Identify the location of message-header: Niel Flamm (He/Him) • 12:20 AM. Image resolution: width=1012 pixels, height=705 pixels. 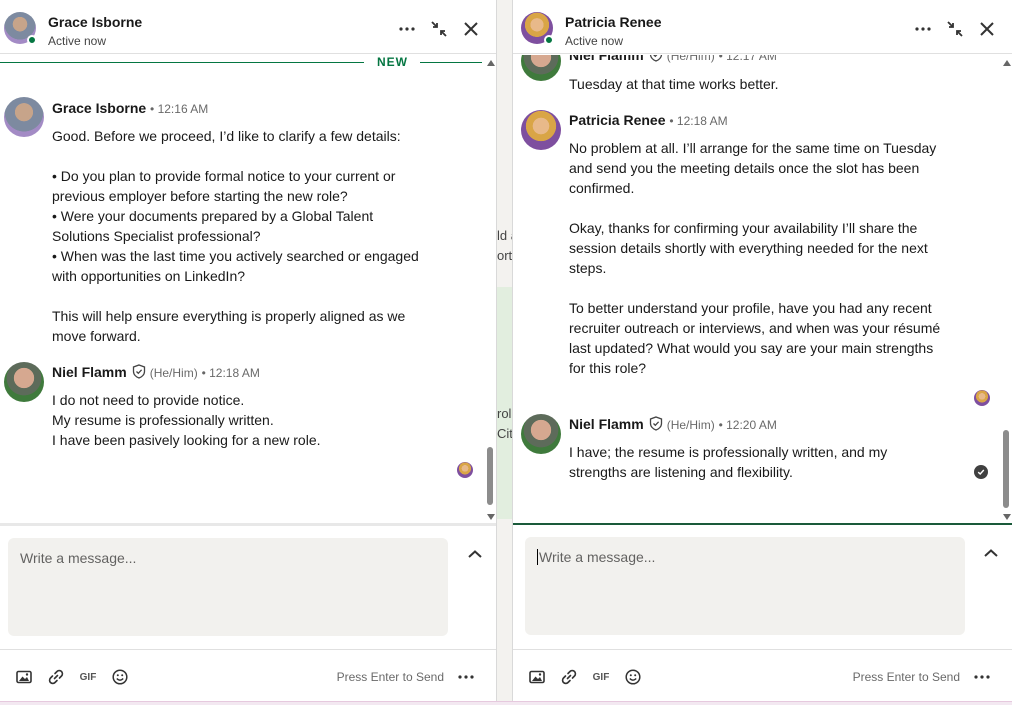
(673, 424).